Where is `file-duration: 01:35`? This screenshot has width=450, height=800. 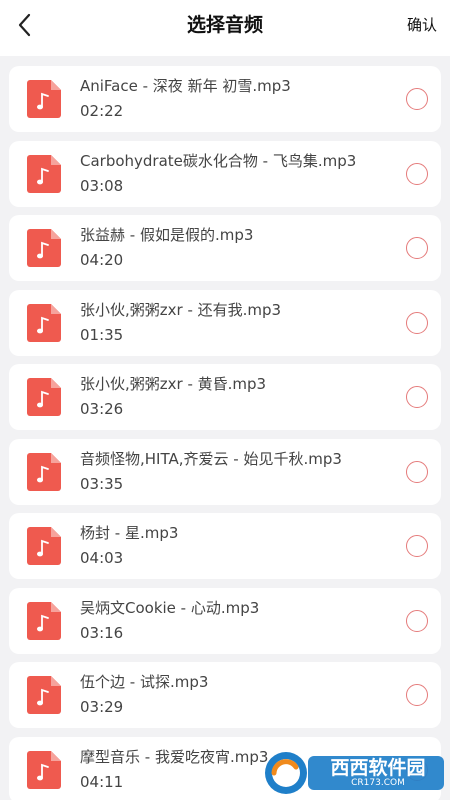 file-duration: 01:35 is located at coordinates (102, 334).